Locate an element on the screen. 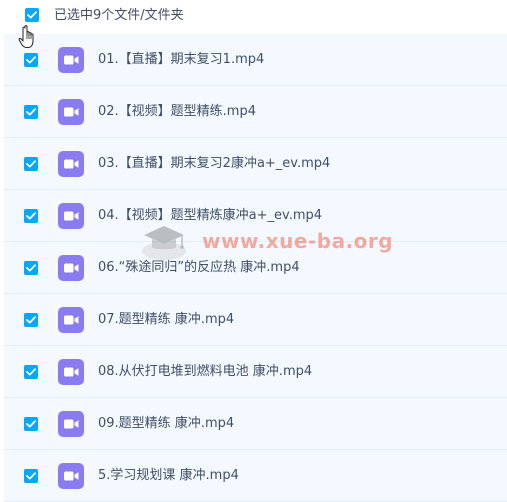 This screenshot has width=507, height=502. file-row: 02.【视频】题型精练.mp4 is located at coordinates (255, 112).